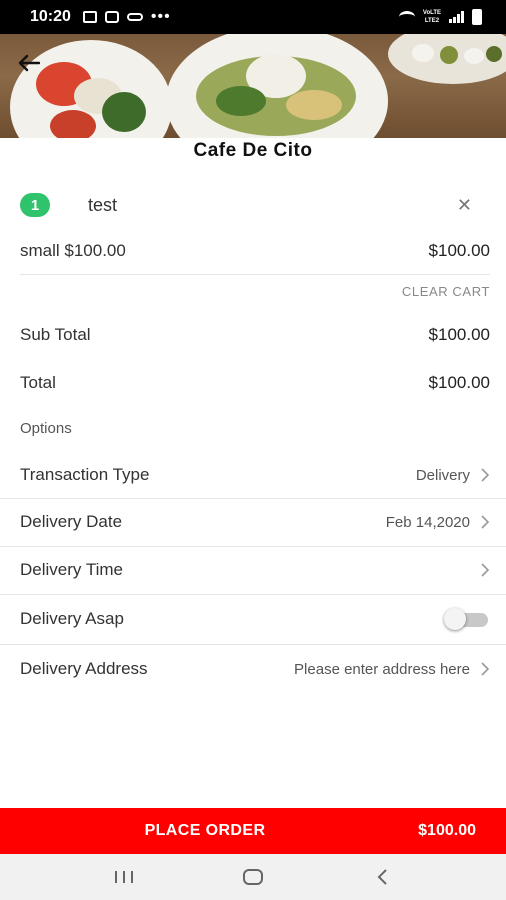  I want to click on volte-label-top: VoLTE, so click(431, 13).